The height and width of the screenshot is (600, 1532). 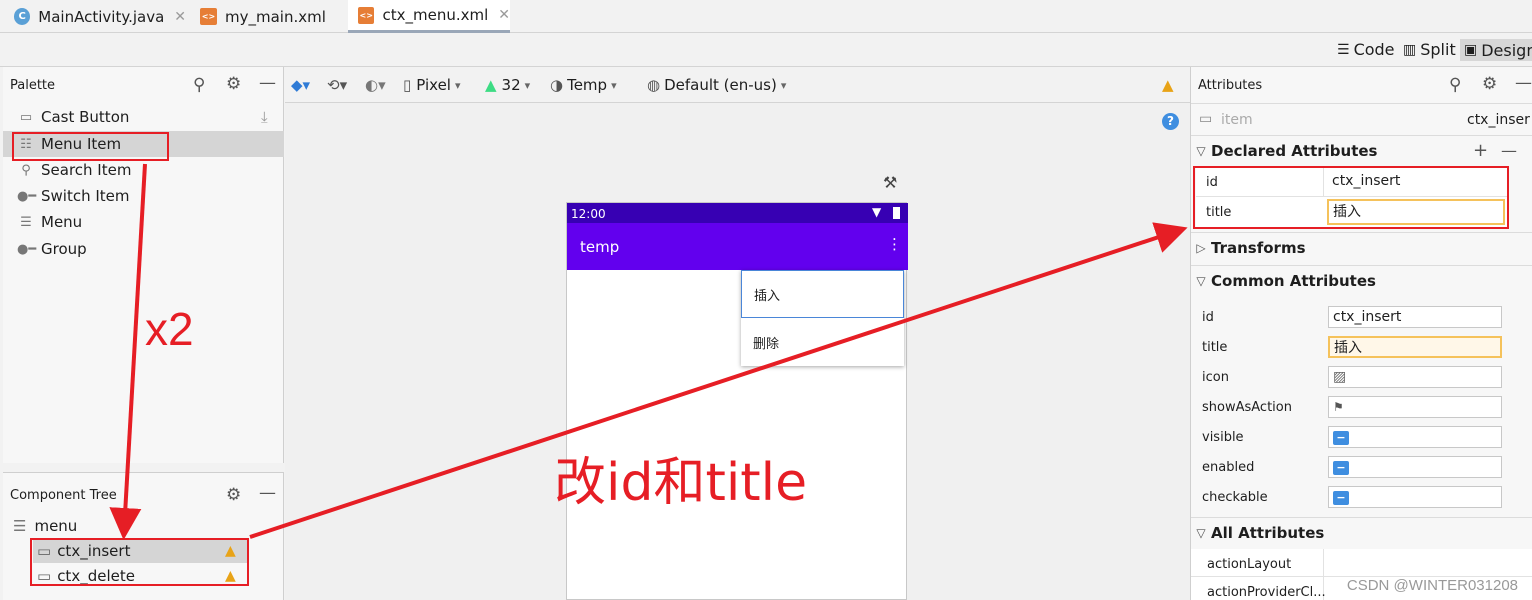 I want to click on watermark-text: CSDN @WINTER031208, so click(x=1432, y=585).